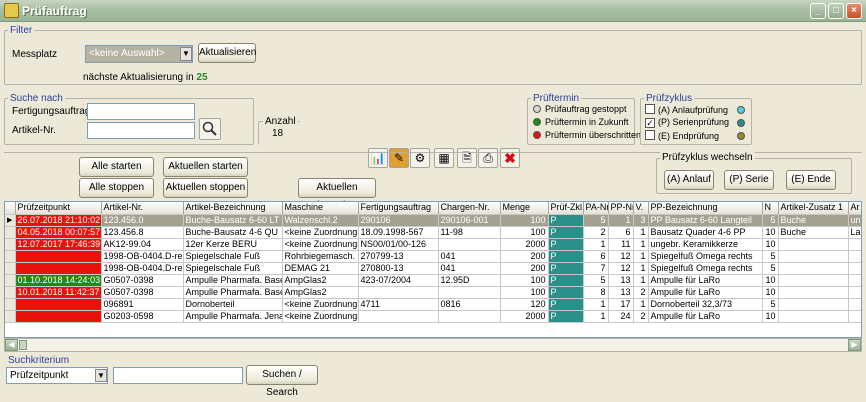 Image resolution: width=866 pixels, height=402 pixels. Describe the element at coordinates (749, 180) in the screenshot. I see `serie-button: (P) Serie` at that location.